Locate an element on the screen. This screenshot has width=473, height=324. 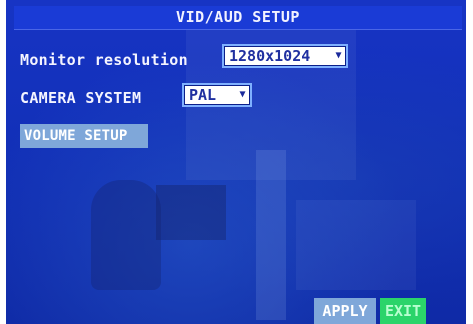
volume-setup-button: VOLUME SETUP is located at coordinates (84, 136).